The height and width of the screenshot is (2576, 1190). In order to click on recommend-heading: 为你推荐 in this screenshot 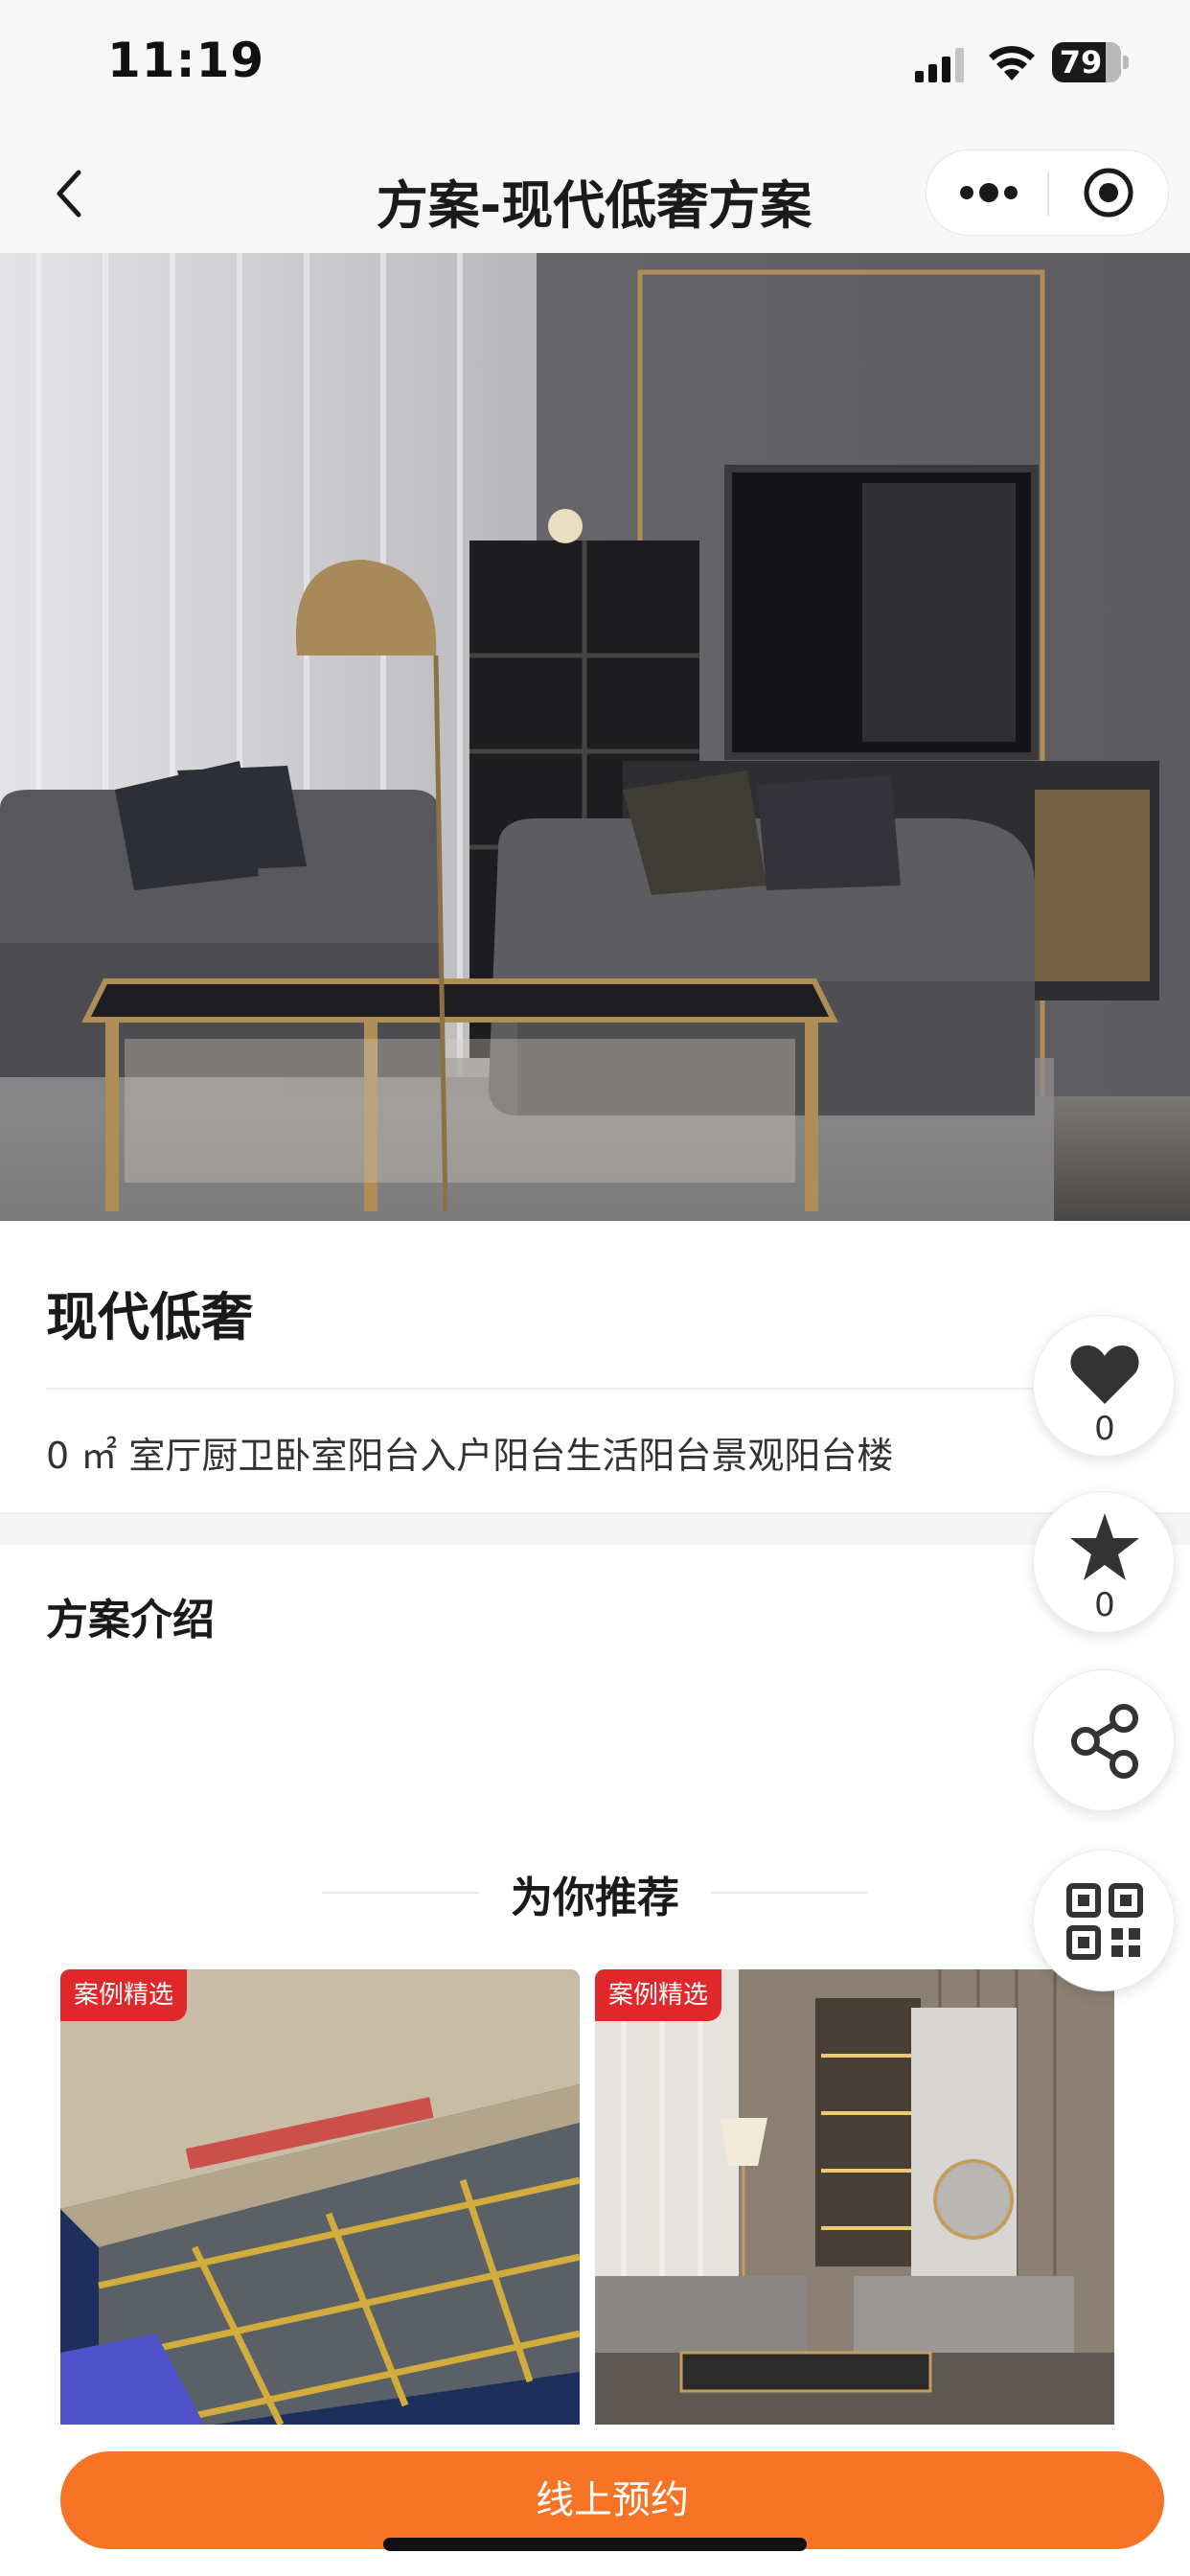, I will do `click(595, 1893)`.